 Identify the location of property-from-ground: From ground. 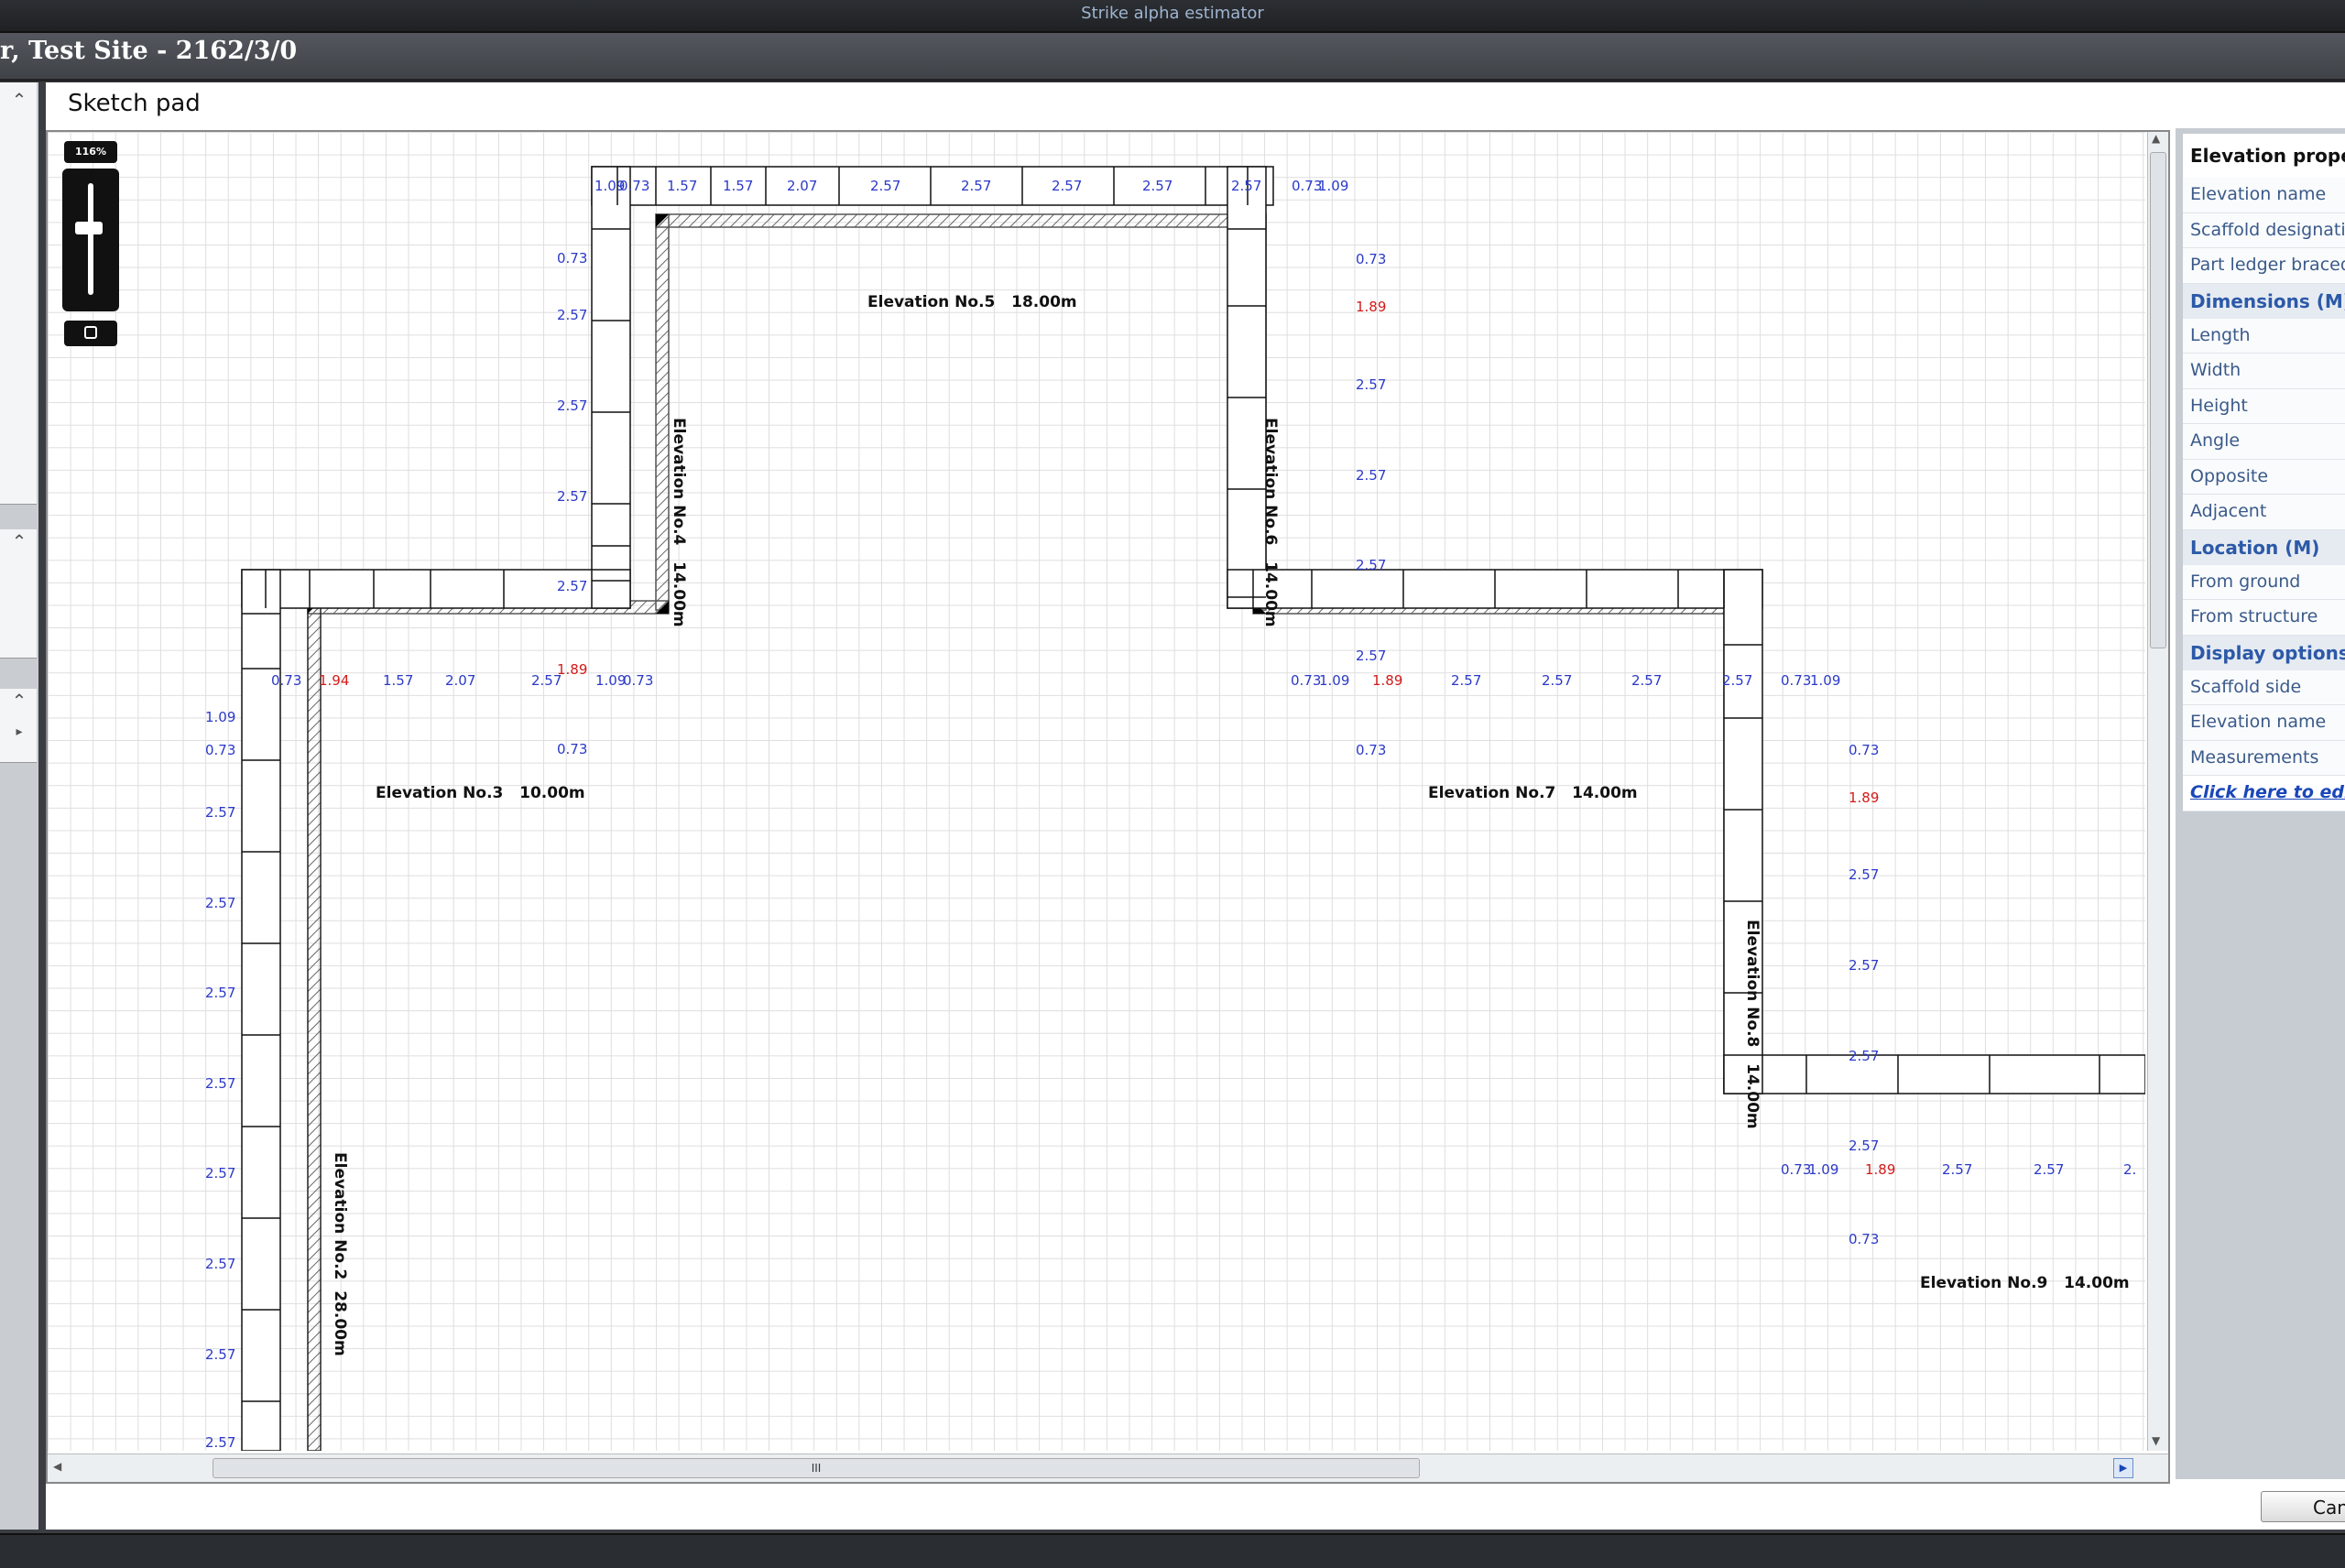
(2264, 582).